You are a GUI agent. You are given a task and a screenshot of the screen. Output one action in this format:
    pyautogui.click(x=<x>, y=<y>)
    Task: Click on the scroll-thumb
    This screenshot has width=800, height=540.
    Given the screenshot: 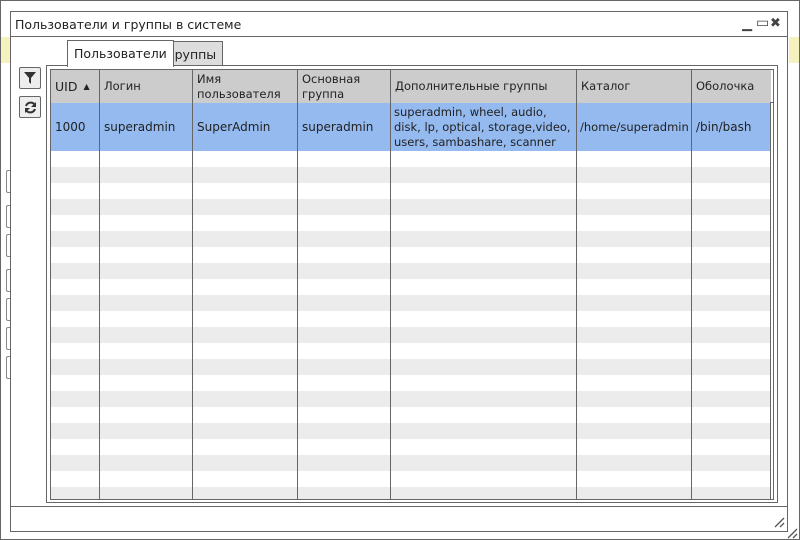 What is the action you would take?
    pyautogui.click(x=773, y=124)
    